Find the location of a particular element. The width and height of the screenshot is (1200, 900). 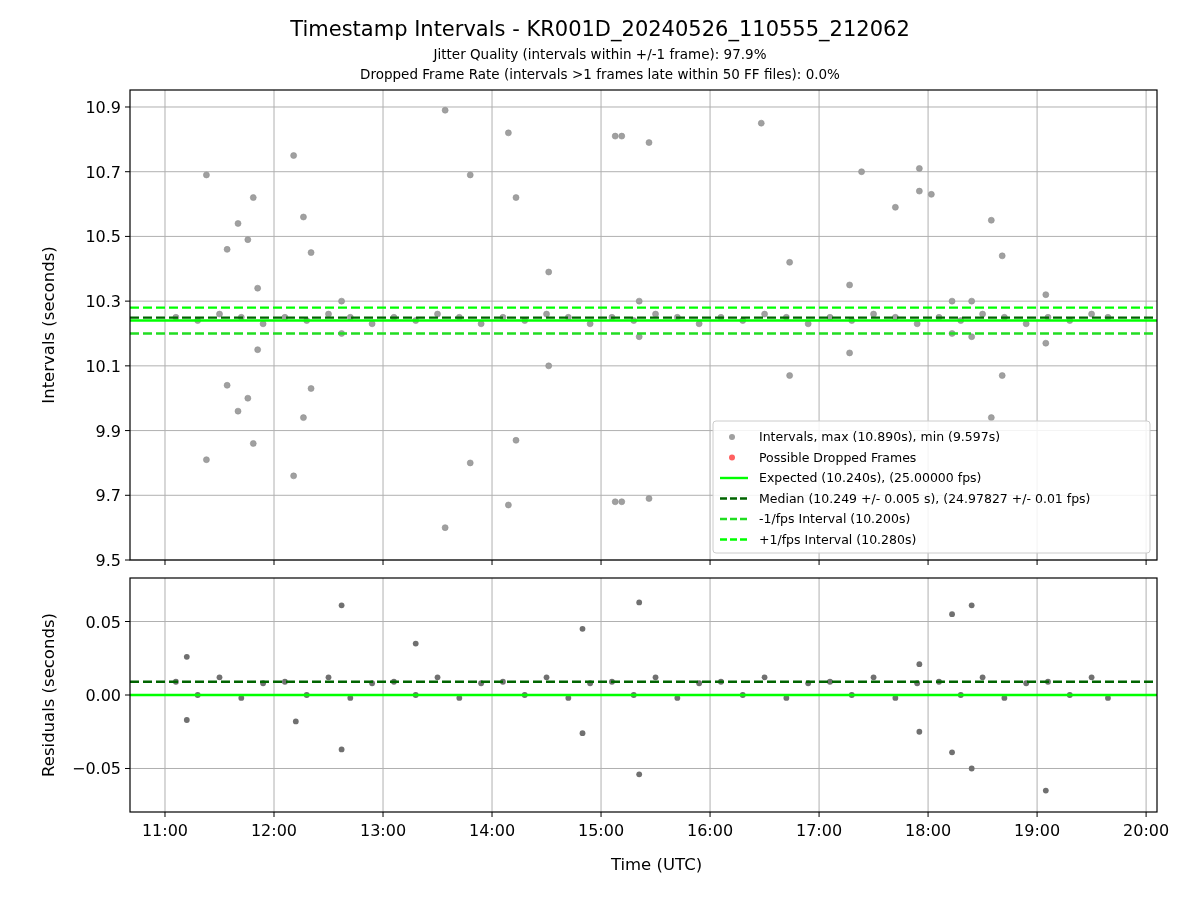

chart-subtitle: Jitter Quality (intervals within +/-1 frame): 97.9% is located at coordinates (600, 54).